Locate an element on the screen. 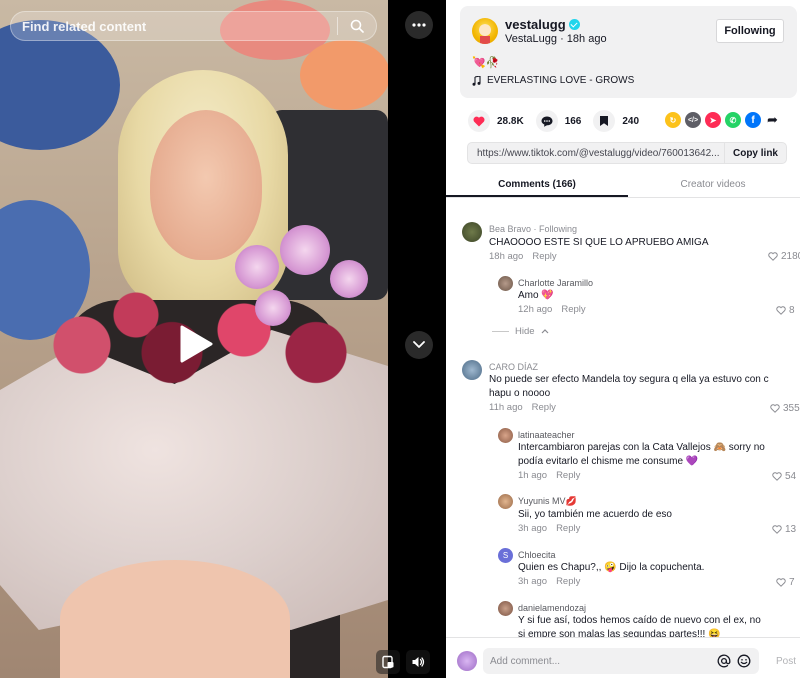 Image resolution: width=800 pixels, height=678 pixels. author-display-name: VestaLugg is located at coordinates (531, 39).